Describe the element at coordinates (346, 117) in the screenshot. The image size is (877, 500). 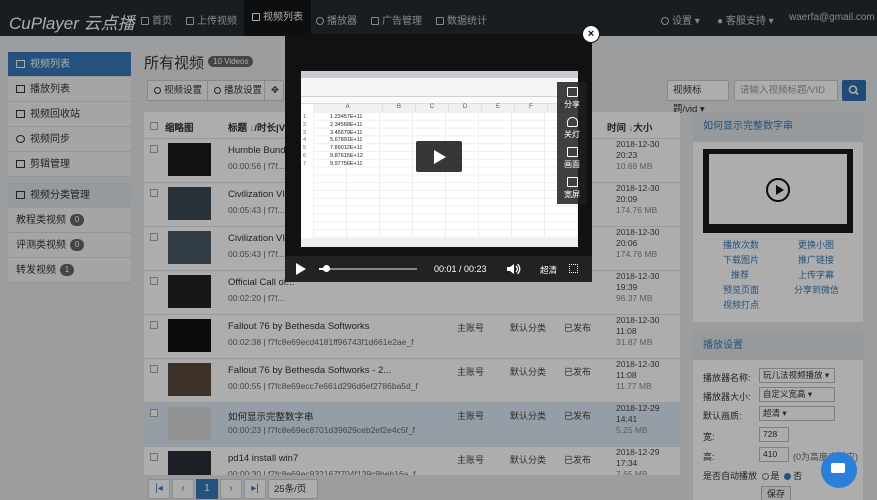
I see `excel-cell: 1.23457E+11` at that location.